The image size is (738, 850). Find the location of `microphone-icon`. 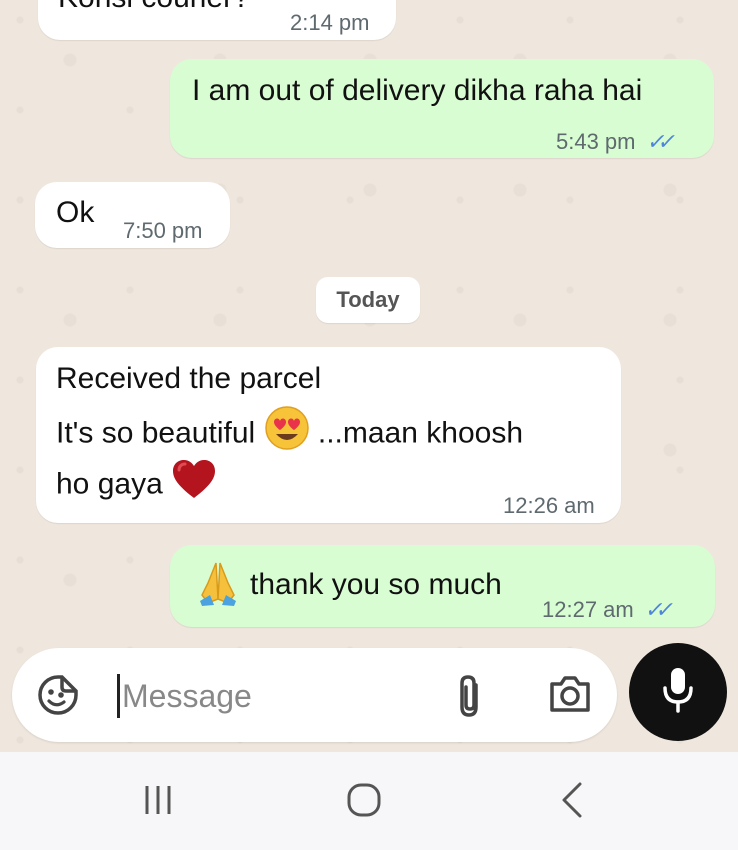

microphone-icon is located at coordinates (678, 692).